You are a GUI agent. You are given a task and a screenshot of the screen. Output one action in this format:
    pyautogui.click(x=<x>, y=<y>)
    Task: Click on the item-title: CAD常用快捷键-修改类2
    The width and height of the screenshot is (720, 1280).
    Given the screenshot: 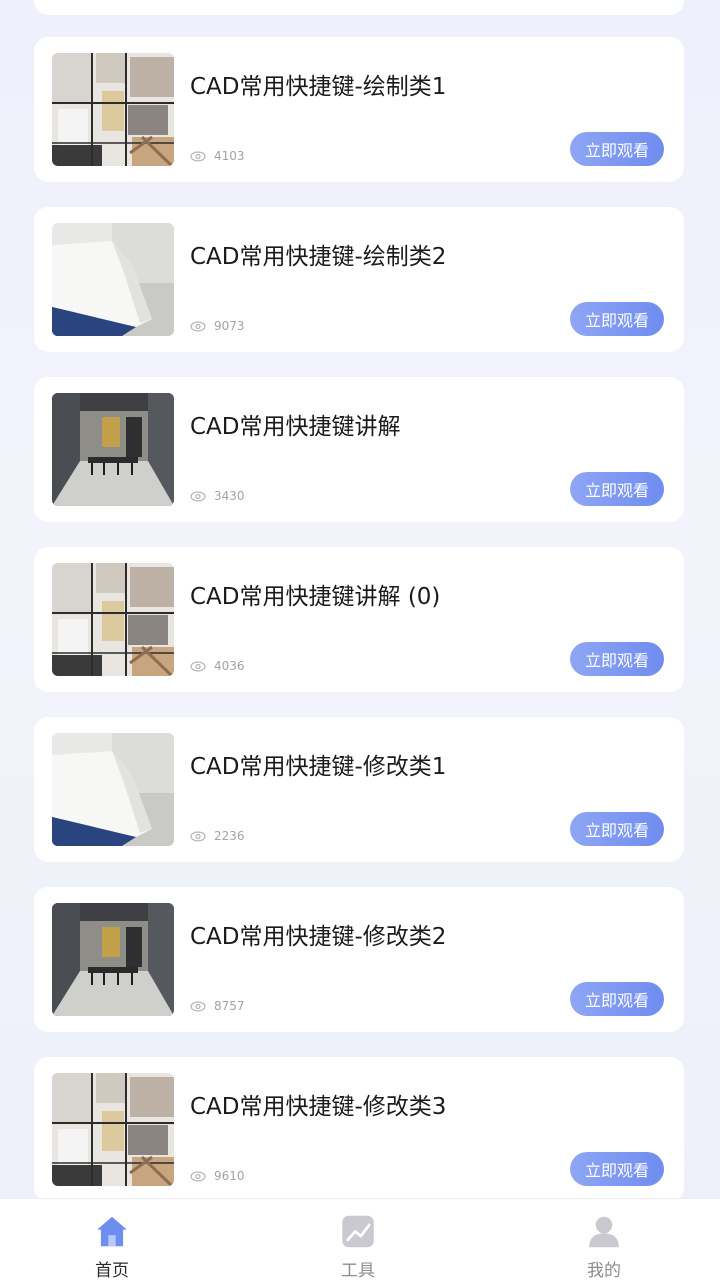 What is the action you would take?
    pyautogui.click(x=318, y=937)
    